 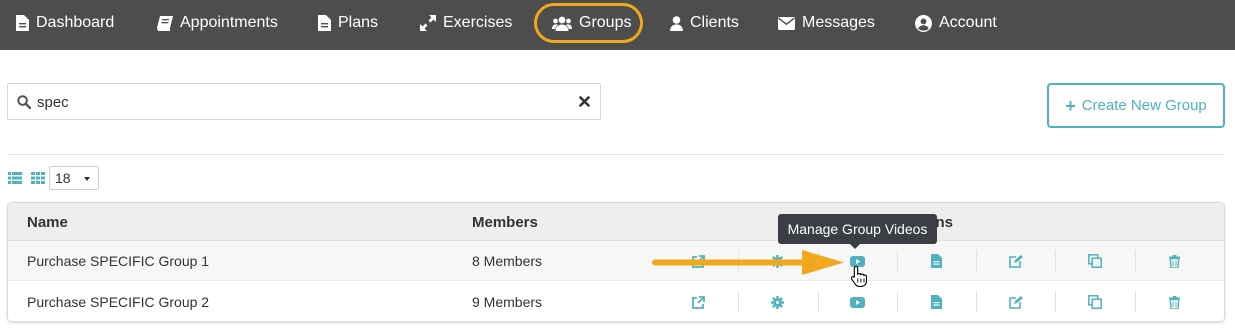 I want to click on nav-account: Account, so click(x=956, y=23).